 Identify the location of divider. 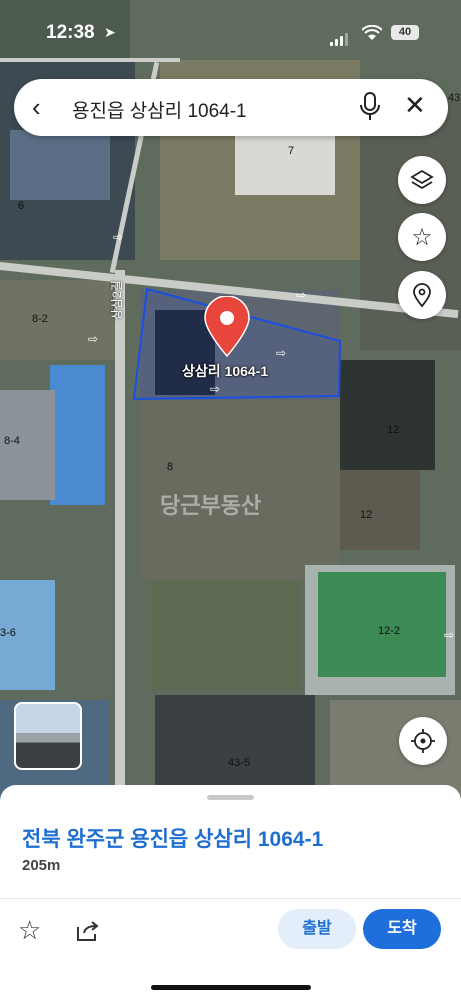
(230, 898).